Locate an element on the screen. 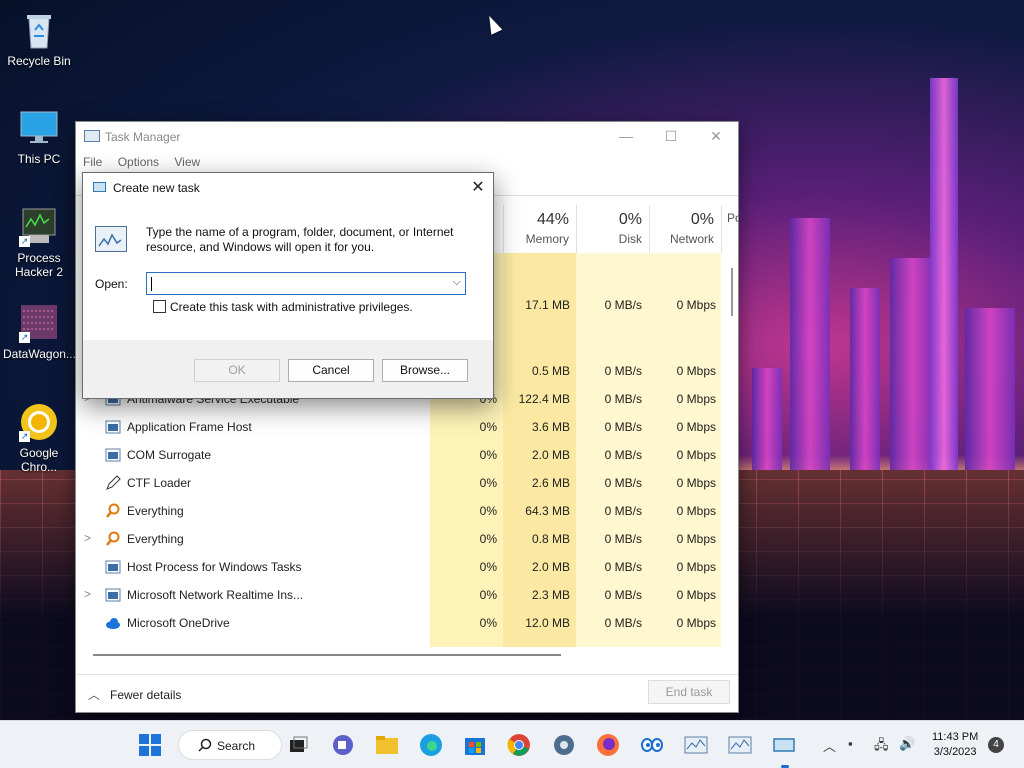 The image size is (1024, 768). chrome-icon is located at coordinates (519, 745).